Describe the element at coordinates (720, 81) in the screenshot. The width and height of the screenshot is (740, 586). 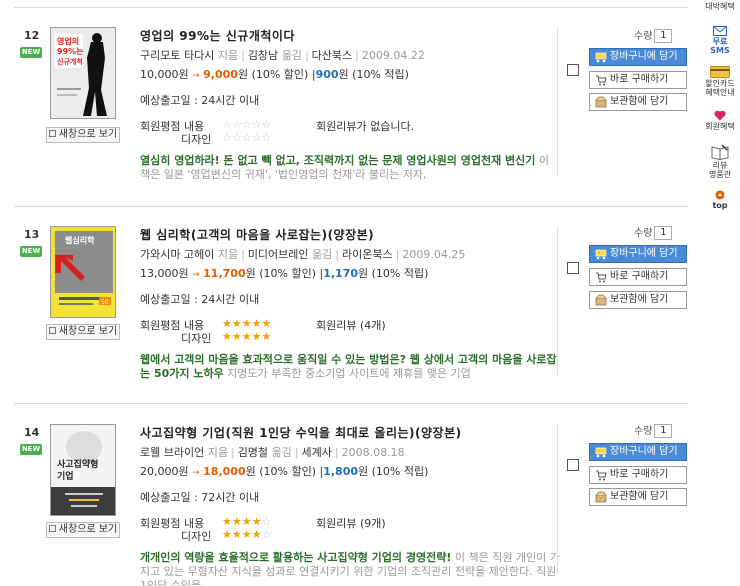
I see `discount-card-link: 할인카드 혜택안내` at that location.